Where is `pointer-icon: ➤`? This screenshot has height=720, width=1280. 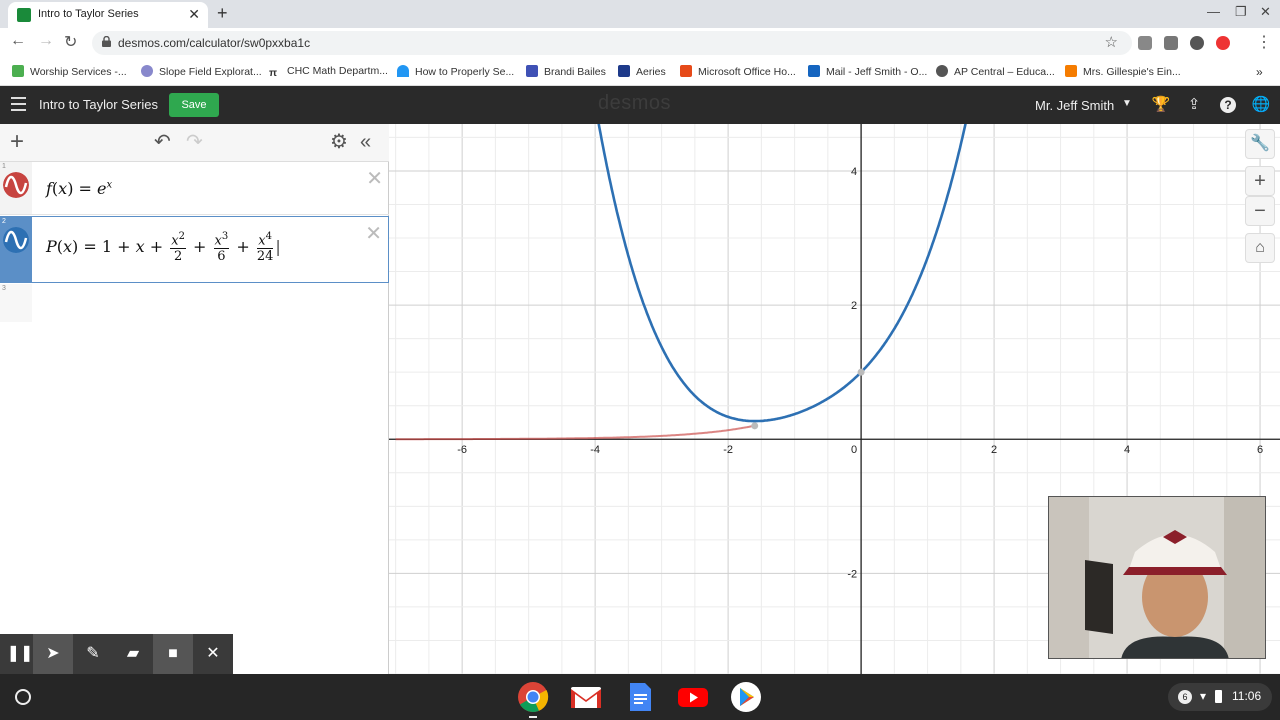 pointer-icon: ➤ is located at coordinates (53, 654).